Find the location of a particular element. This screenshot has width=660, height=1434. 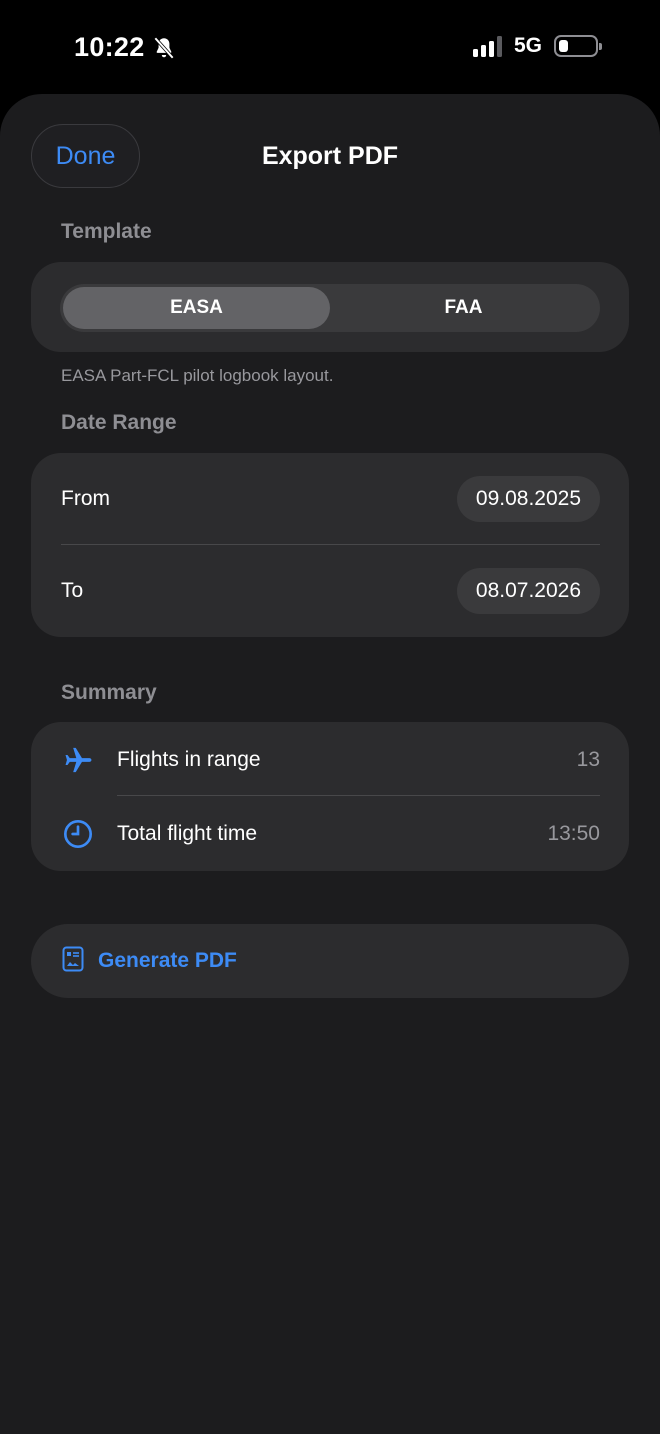

segment-faa: FAA is located at coordinates (463, 308).